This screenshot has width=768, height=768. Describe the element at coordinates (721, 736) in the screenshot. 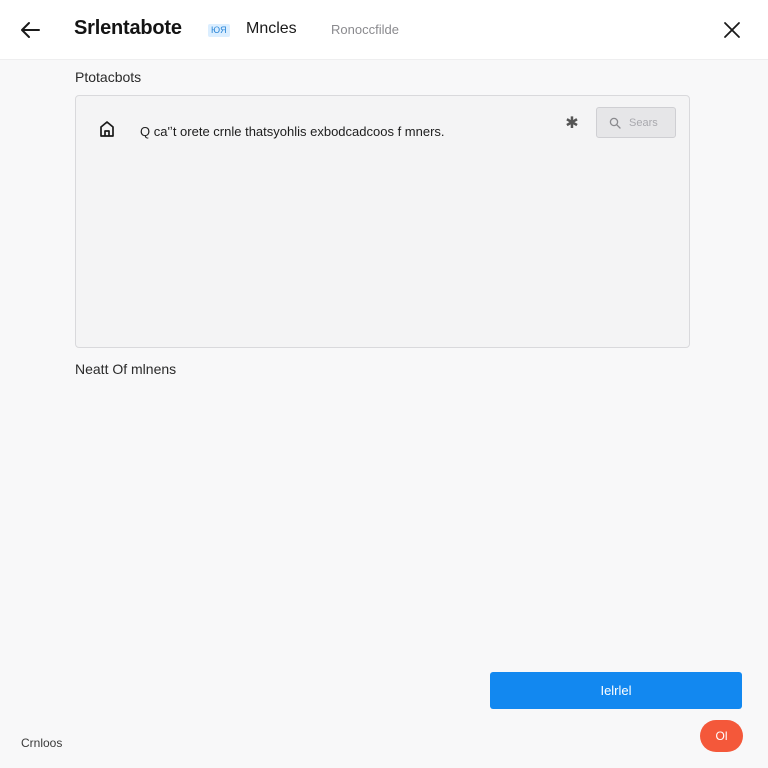

I see `ok-button: Ol` at that location.